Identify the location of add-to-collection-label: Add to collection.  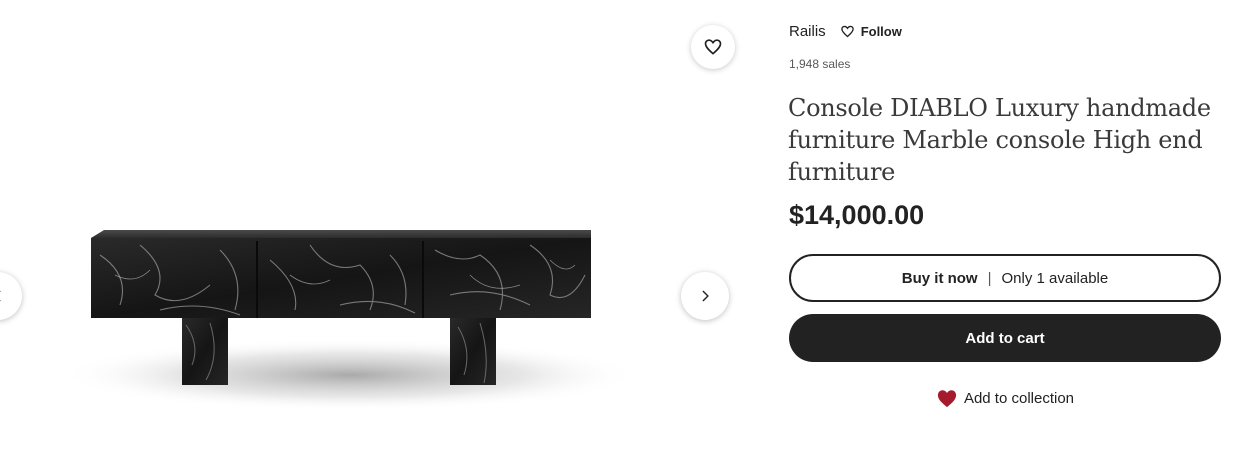
(1019, 398).